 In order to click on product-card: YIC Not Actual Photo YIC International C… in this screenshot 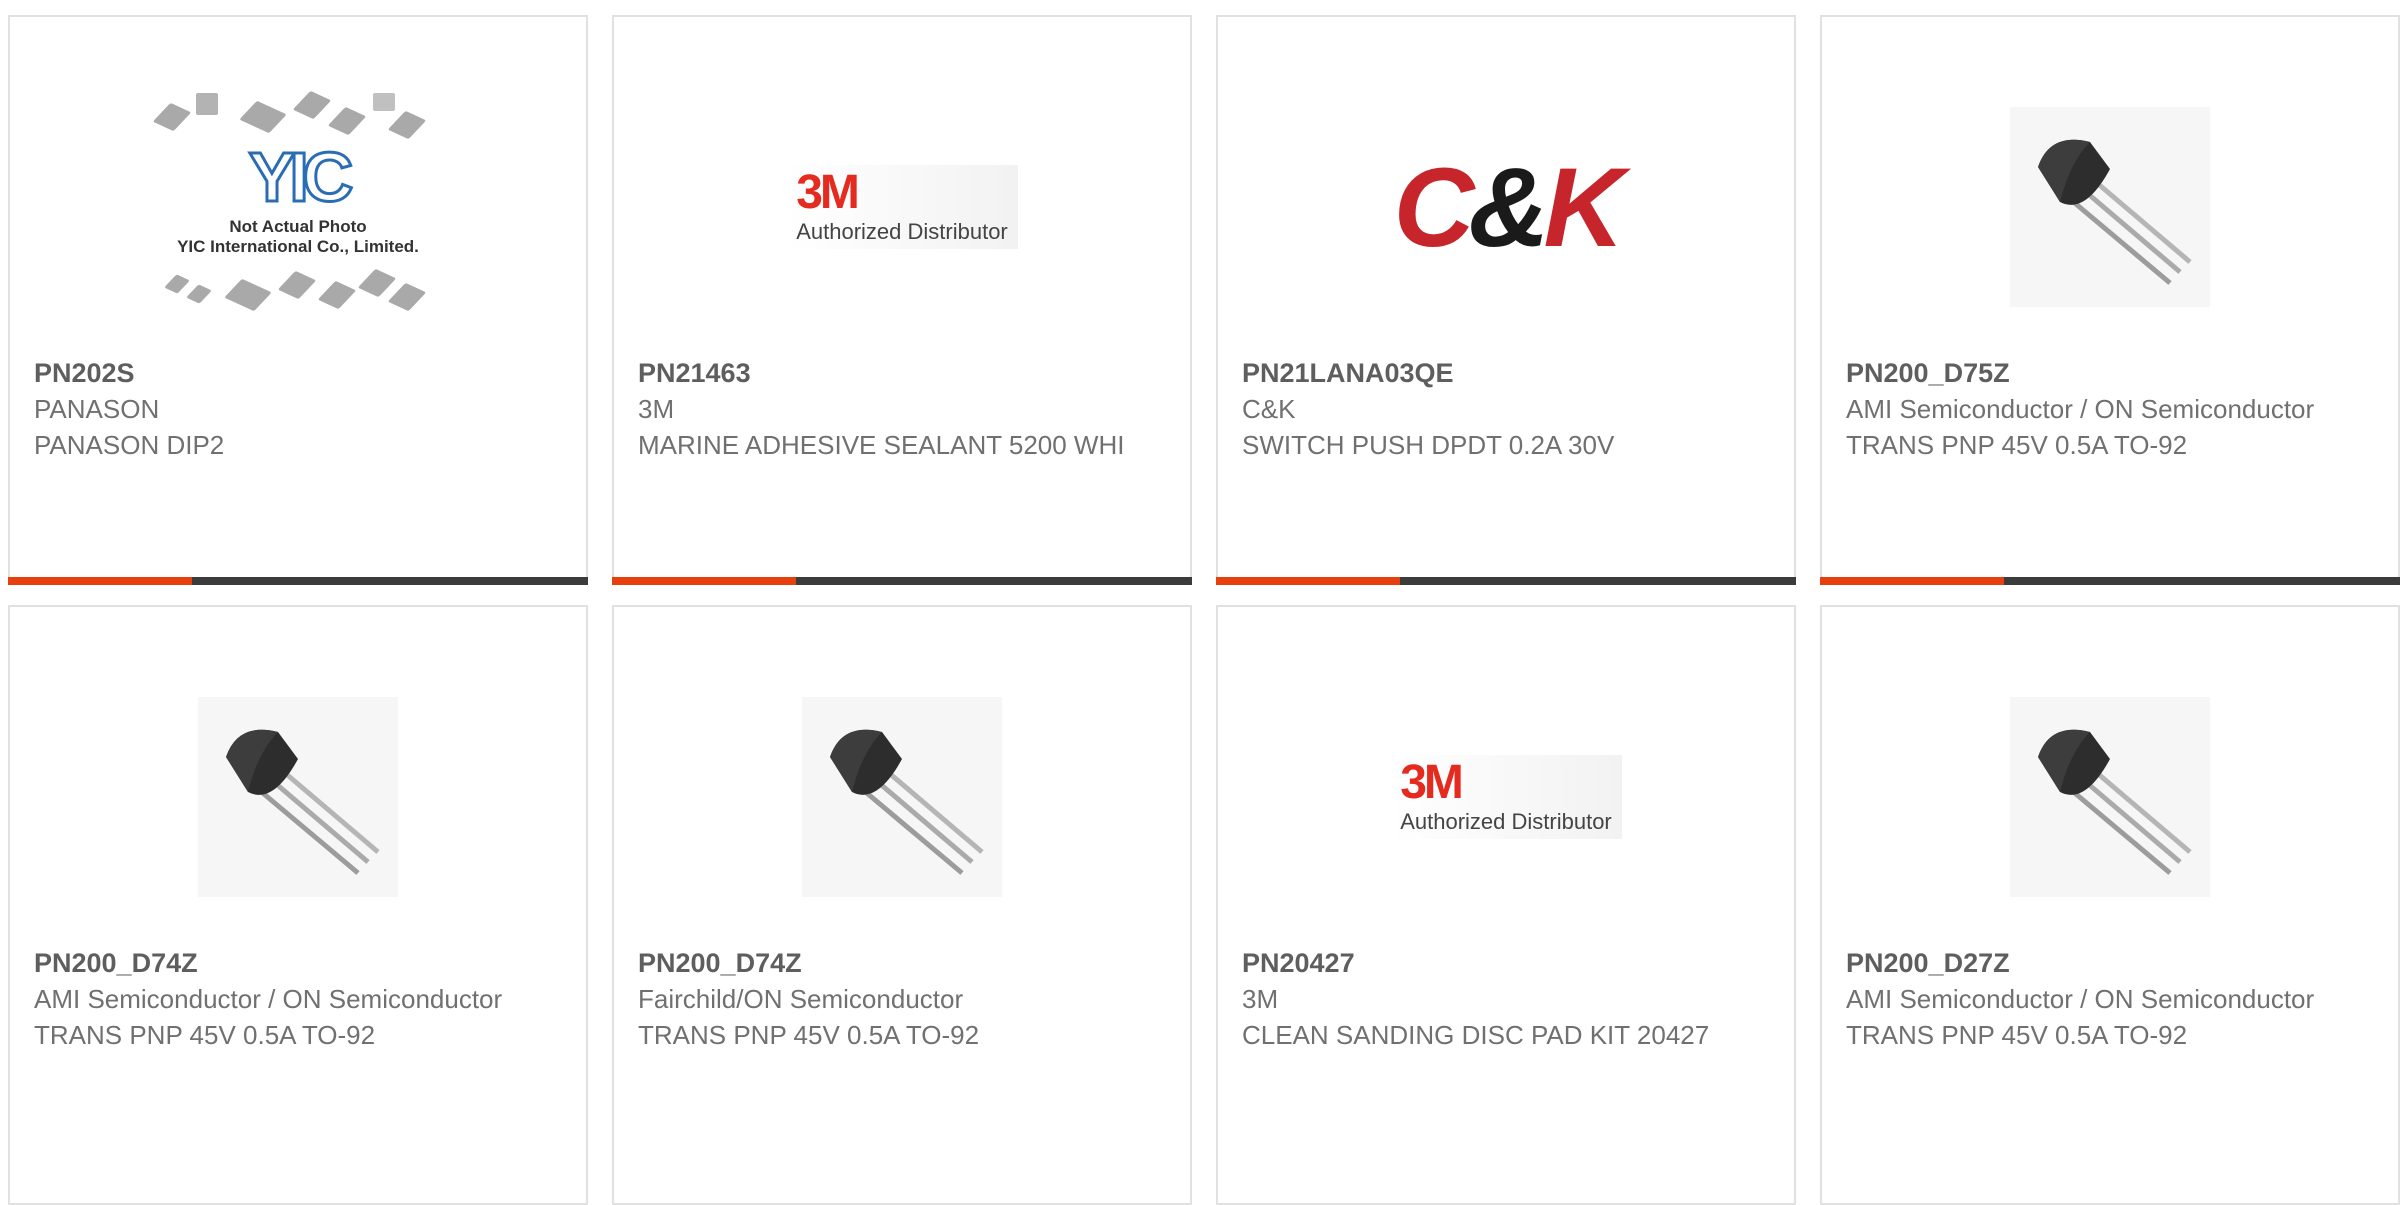, I will do `click(298, 300)`.